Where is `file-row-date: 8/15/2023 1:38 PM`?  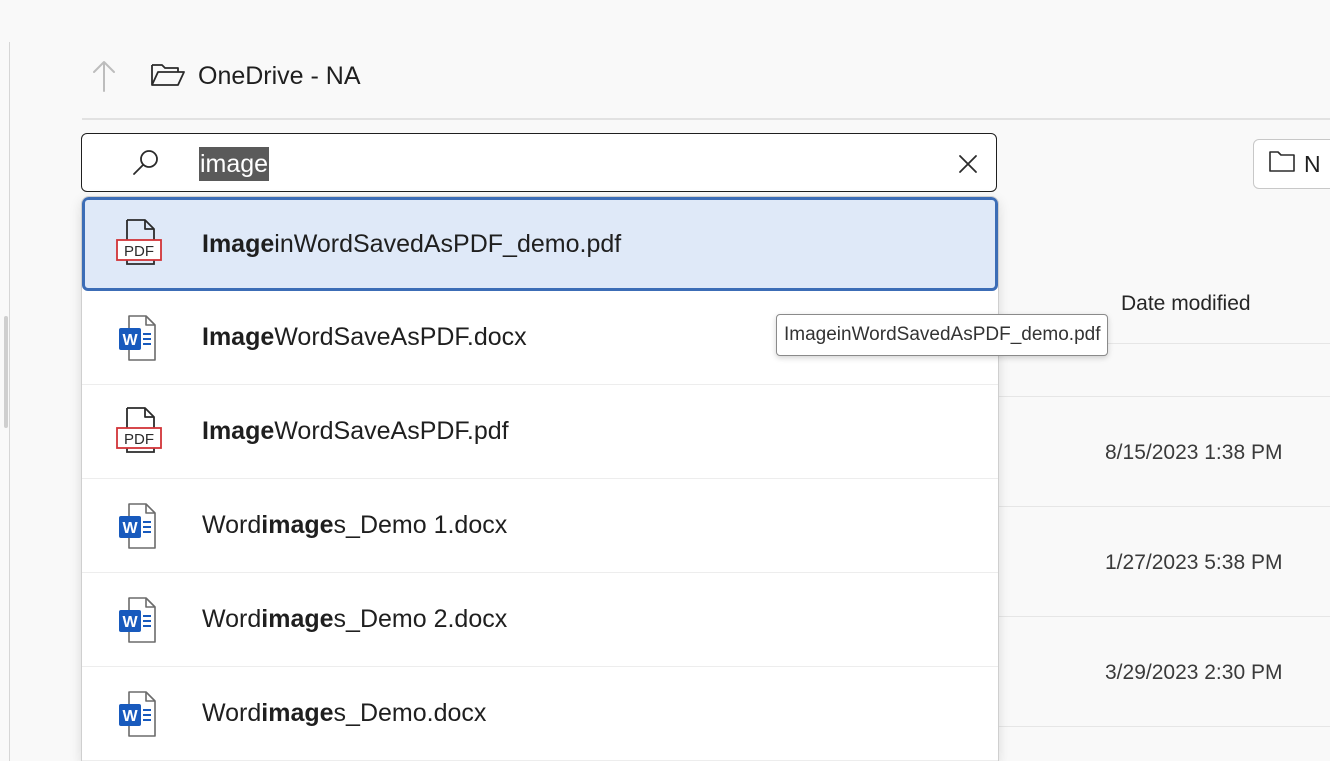 file-row-date: 8/15/2023 1:38 PM is located at coordinates (1194, 452).